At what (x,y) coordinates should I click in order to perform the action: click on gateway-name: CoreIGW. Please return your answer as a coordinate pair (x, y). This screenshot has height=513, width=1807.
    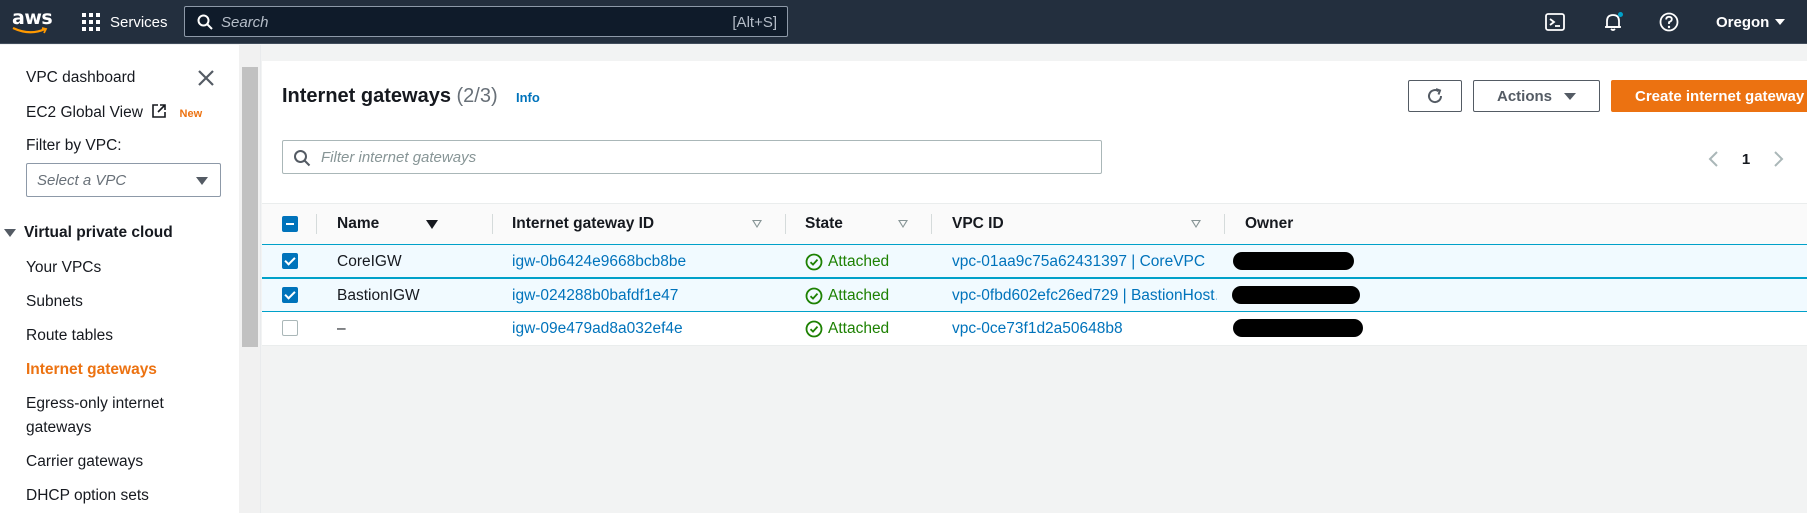
    Looking at the image, I should click on (369, 261).